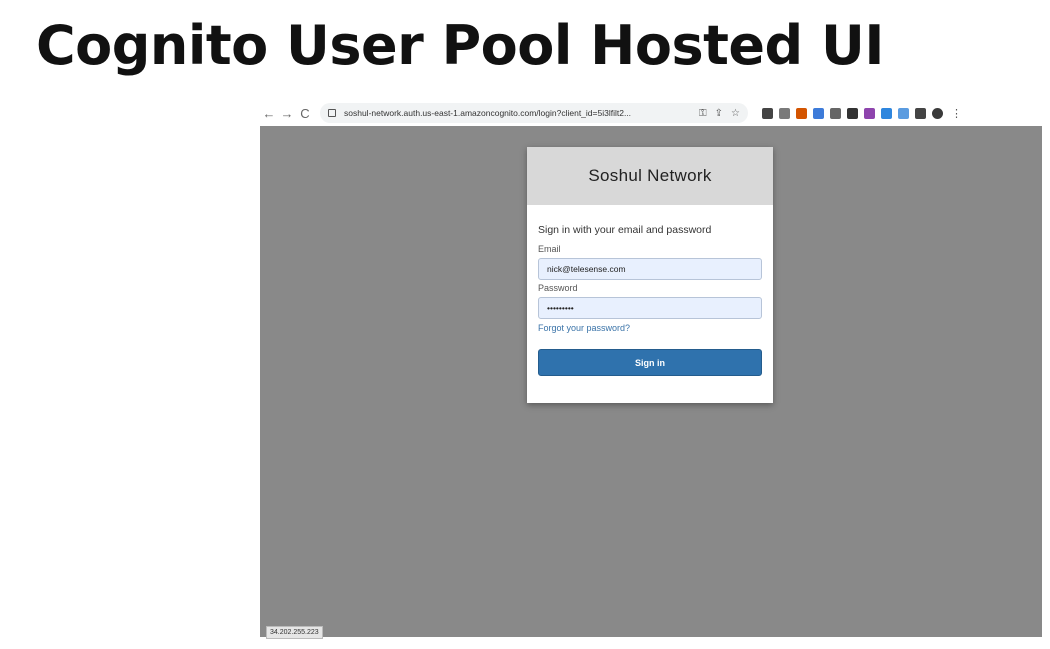 Image resolution: width=1050 pixels, height=649 pixels. I want to click on browser-menu-icon: ⋮, so click(956, 113).